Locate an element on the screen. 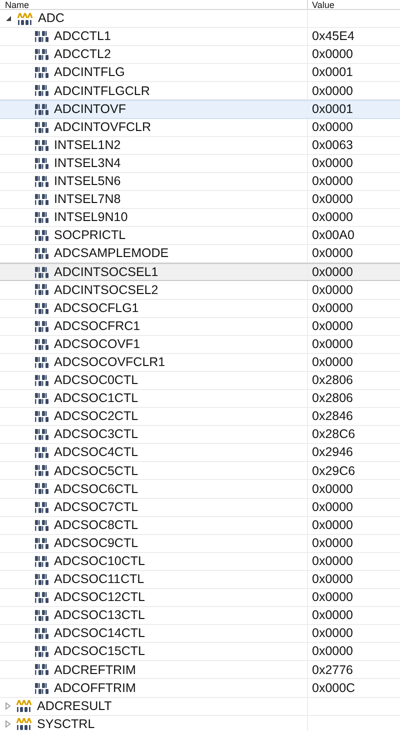  register-row: ADCSOC8CTL 0x0000 is located at coordinates (200, 525).